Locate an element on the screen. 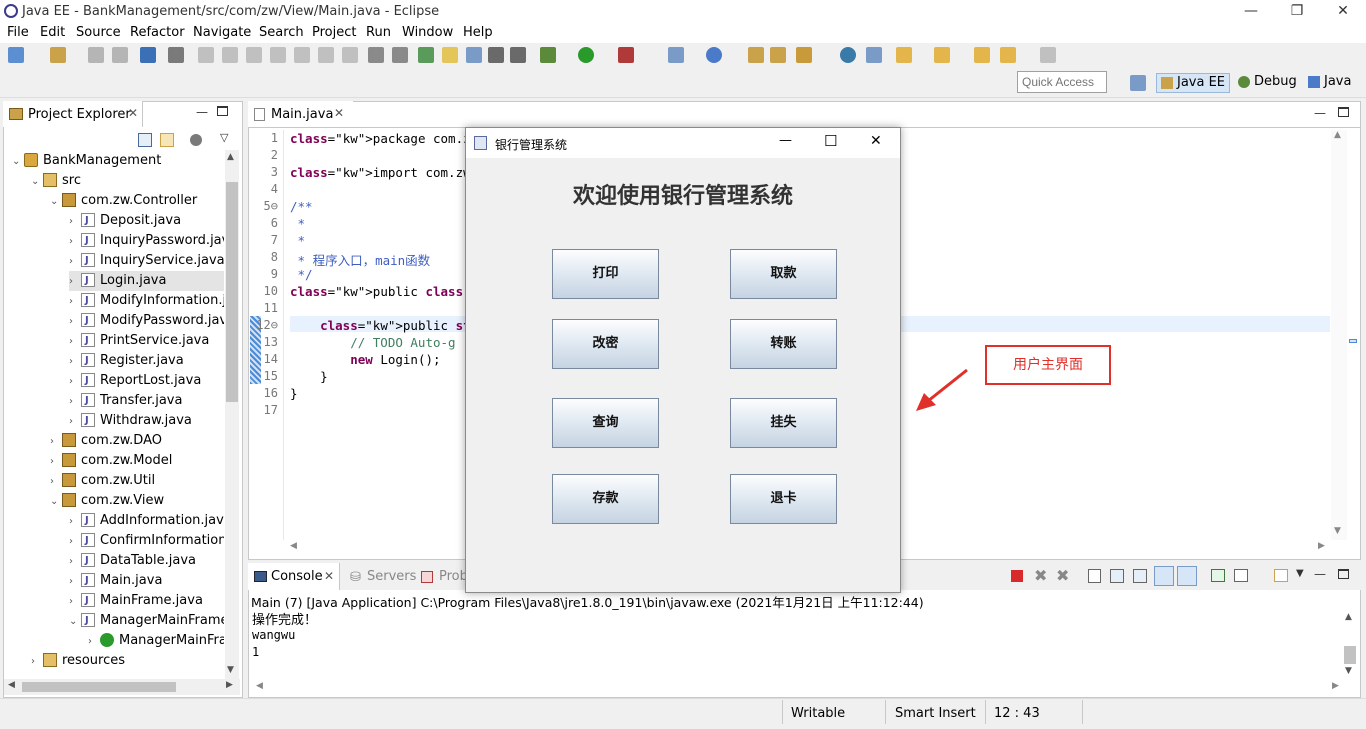 The height and width of the screenshot is (729, 1366). previous-edit-icon is located at coordinates (942, 55).